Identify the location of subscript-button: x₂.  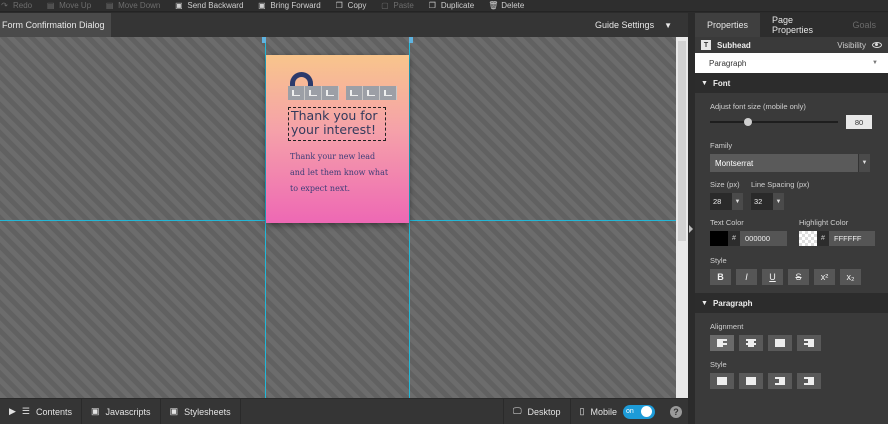
(850, 277).